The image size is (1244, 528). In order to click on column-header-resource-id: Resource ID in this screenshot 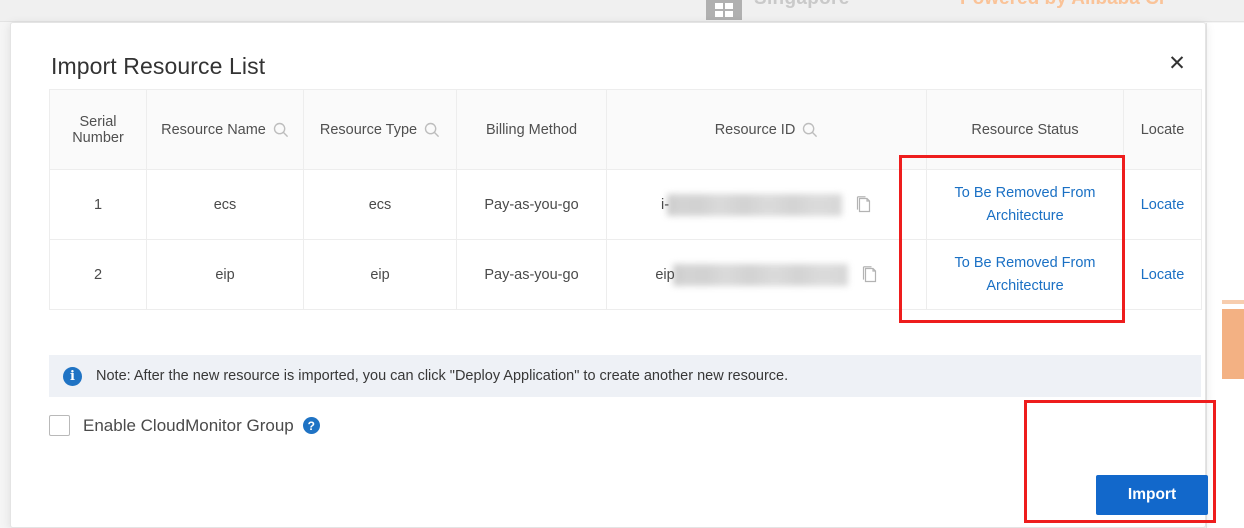, I will do `click(766, 129)`.